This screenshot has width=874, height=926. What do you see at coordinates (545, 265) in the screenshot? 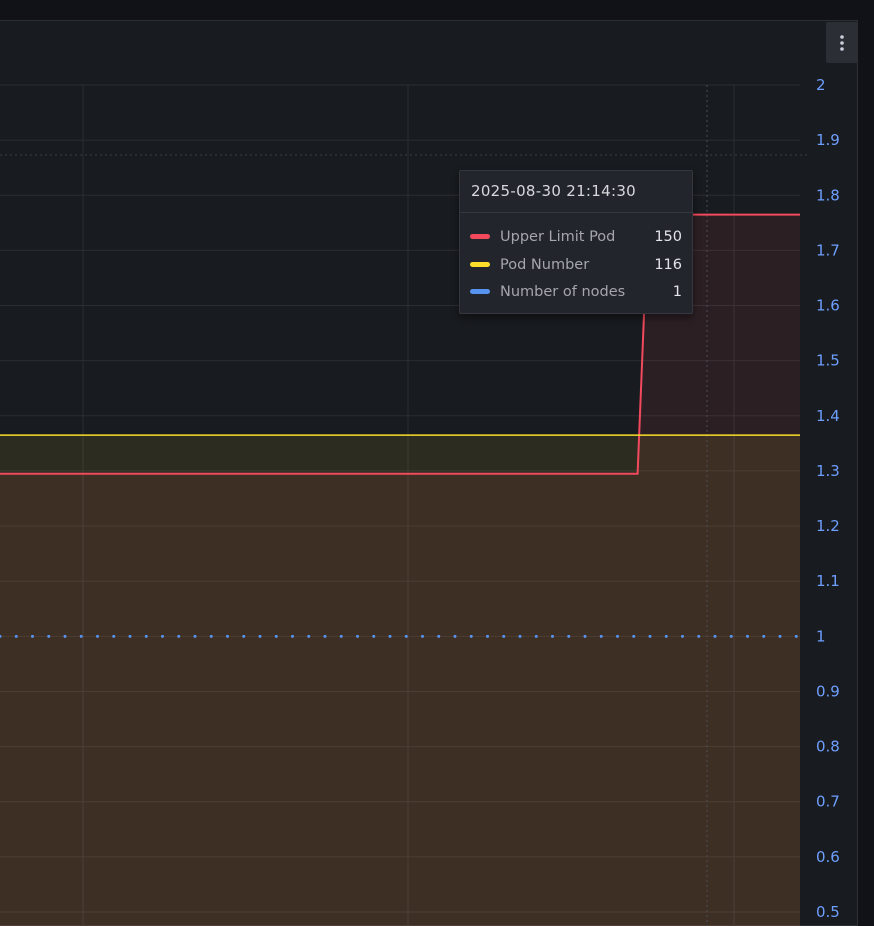
I see `tooltip-label: Pod Number` at bounding box center [545, 265].